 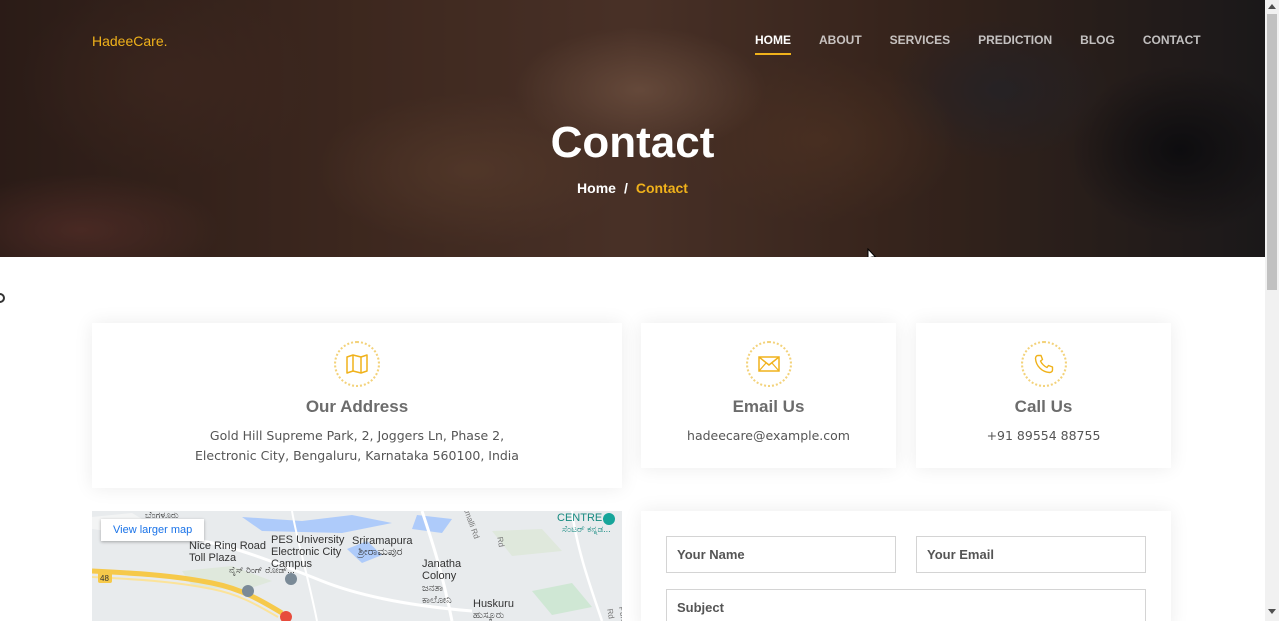 What do you see at coordinates (781, 554) in the screenshot?
I see `name-input: Your Name` at bounding box center [781, 554].